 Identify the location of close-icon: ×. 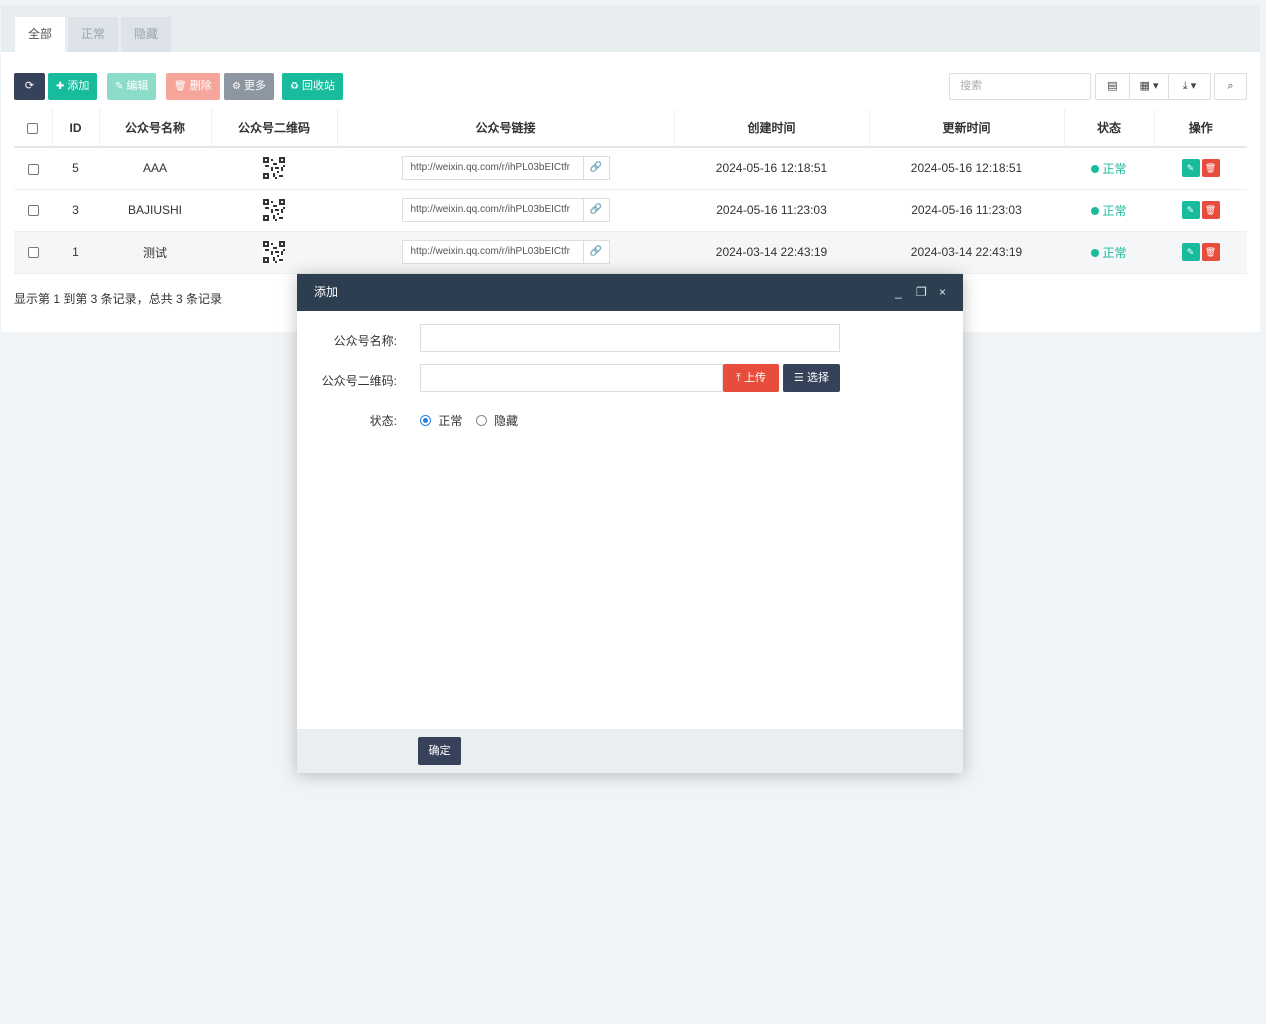
(942, 292).